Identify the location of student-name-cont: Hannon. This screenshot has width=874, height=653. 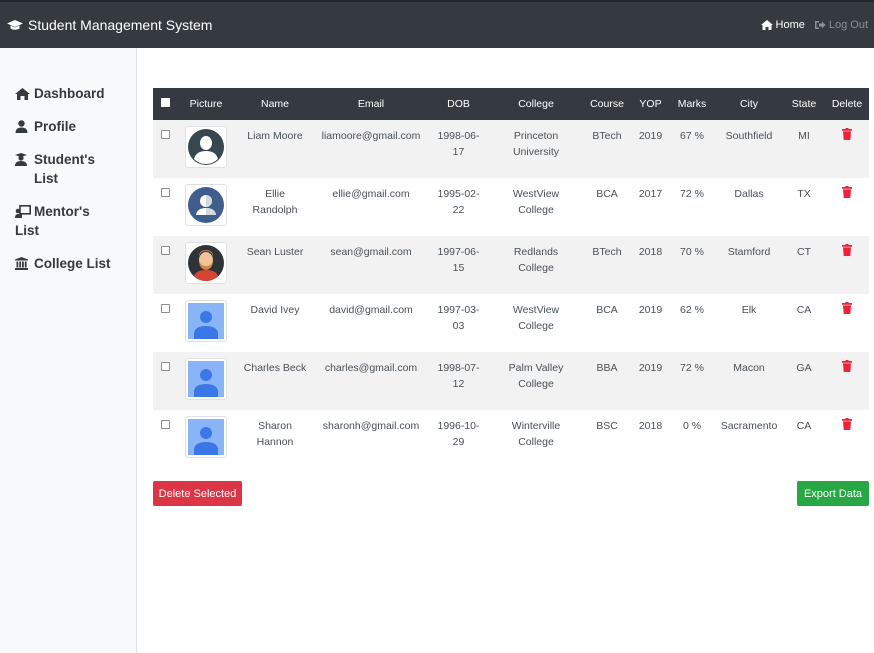
(275, 442).